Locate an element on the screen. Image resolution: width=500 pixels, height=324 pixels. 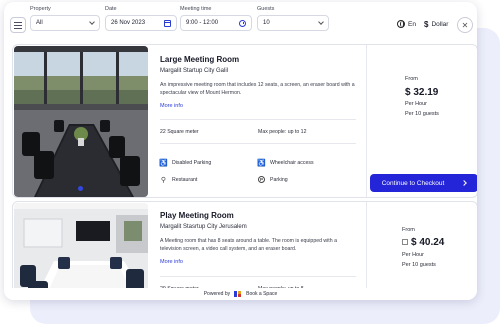
currency-selector: $ Dollar is located at coordinates (436, 24).